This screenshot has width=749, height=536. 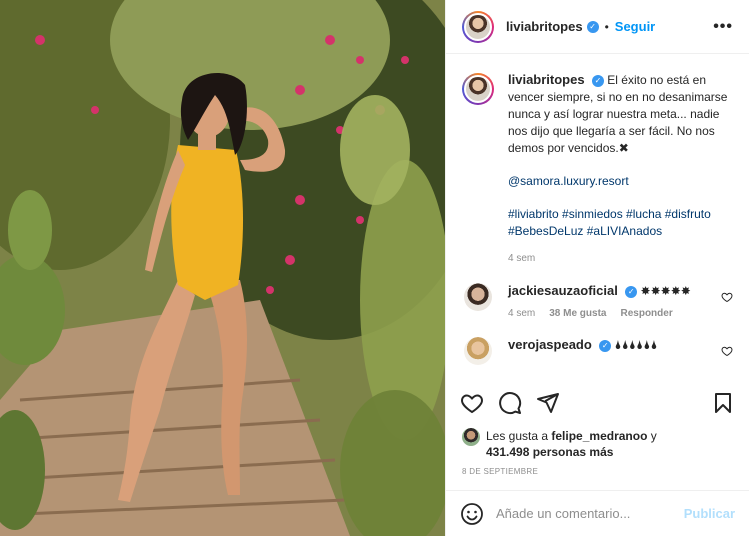 I want to click on reply-button: Responder, so click(x=646, y=313).